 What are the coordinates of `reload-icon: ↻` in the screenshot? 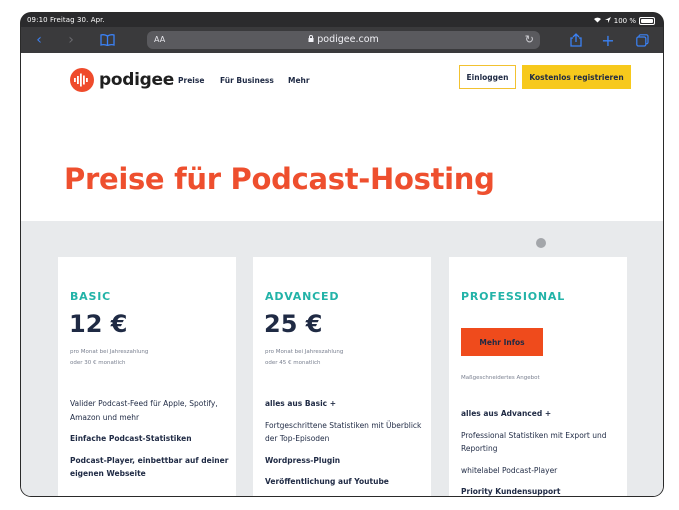 It's located at (529, 39).